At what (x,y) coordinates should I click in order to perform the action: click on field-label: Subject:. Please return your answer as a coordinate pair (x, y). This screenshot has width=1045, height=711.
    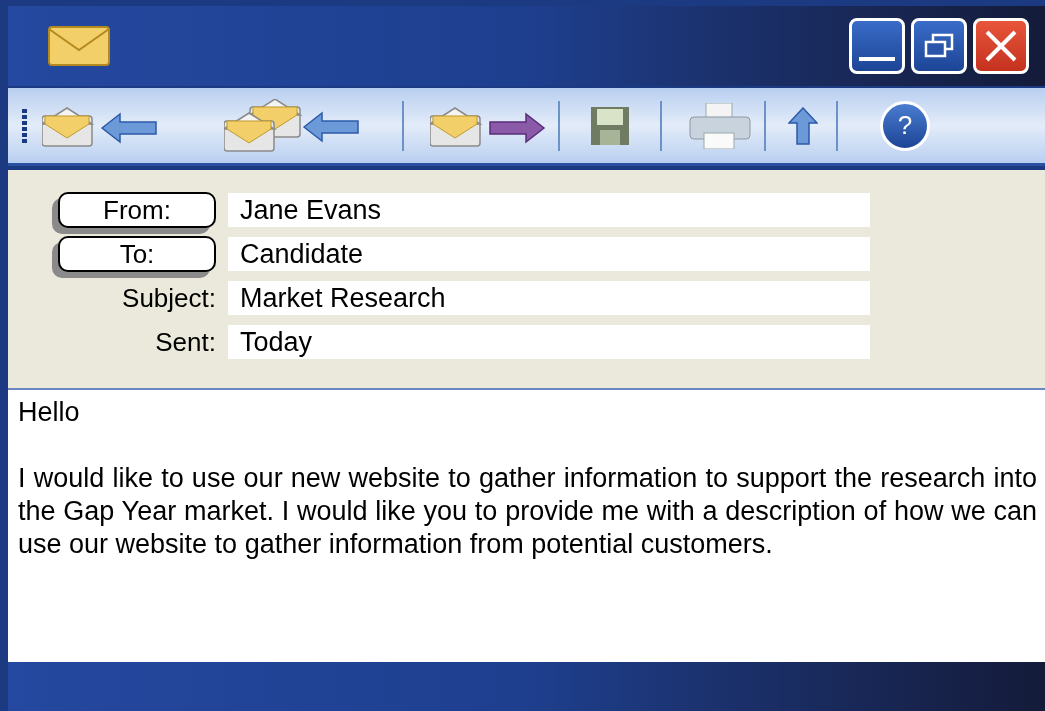
    Looking at the image, I should click on (169, 298).